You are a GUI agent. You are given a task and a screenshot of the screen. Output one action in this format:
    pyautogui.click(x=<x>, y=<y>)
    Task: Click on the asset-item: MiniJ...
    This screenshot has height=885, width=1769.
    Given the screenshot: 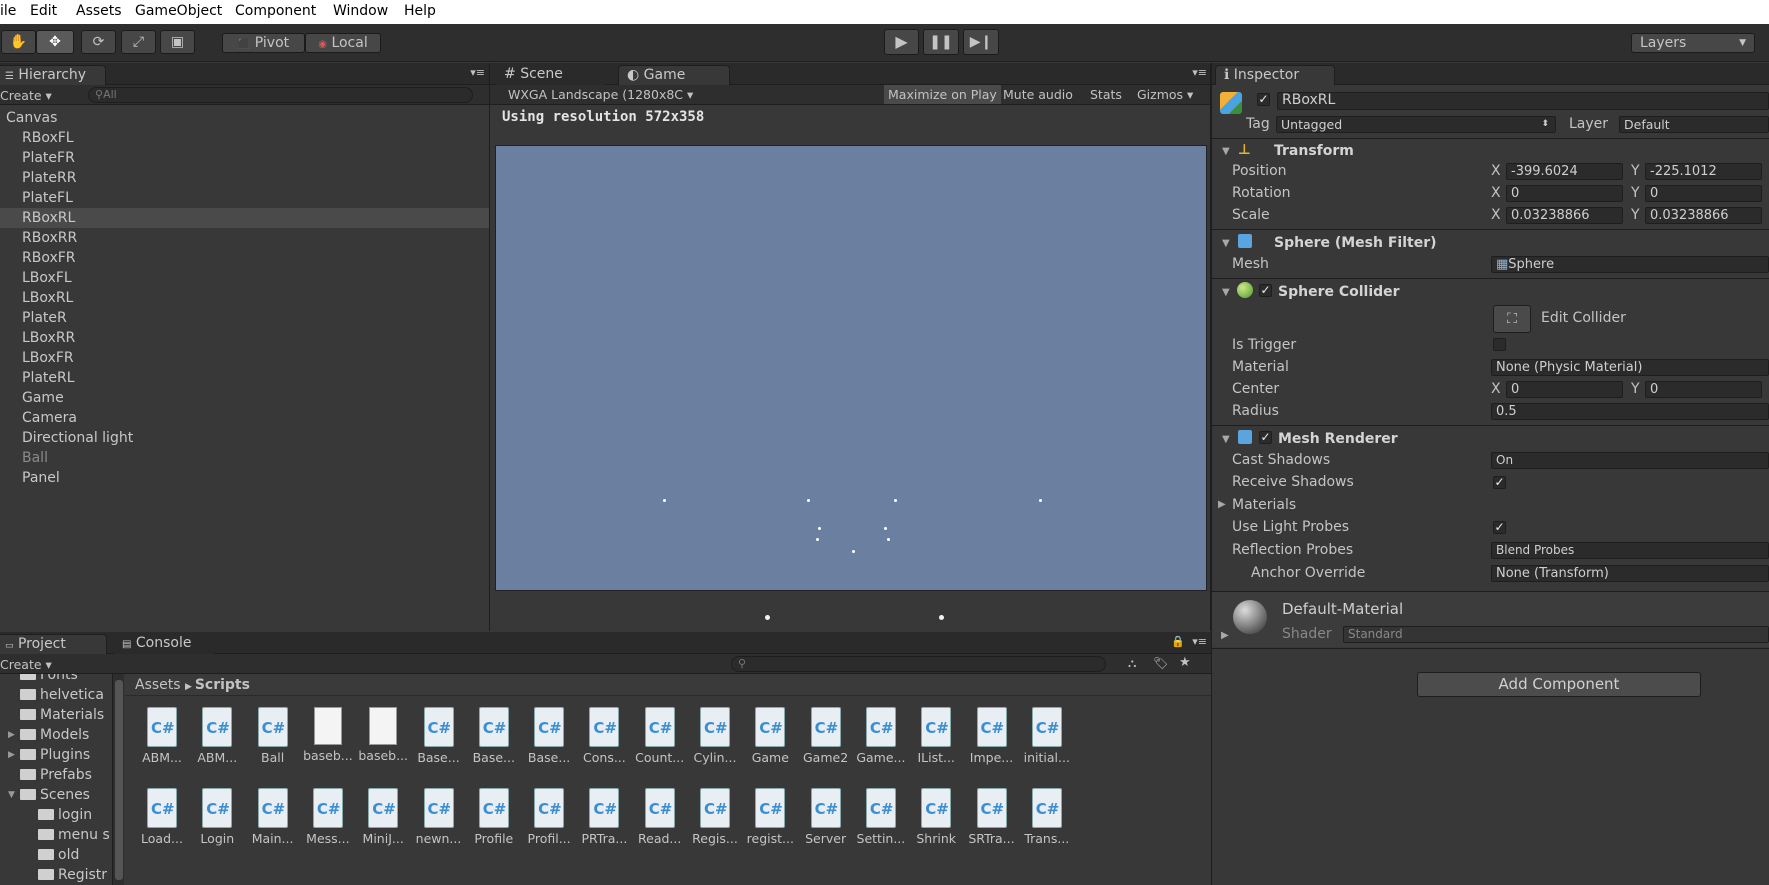 What is the action you would take?
    pyautogui.click(x=383, y=817)
    